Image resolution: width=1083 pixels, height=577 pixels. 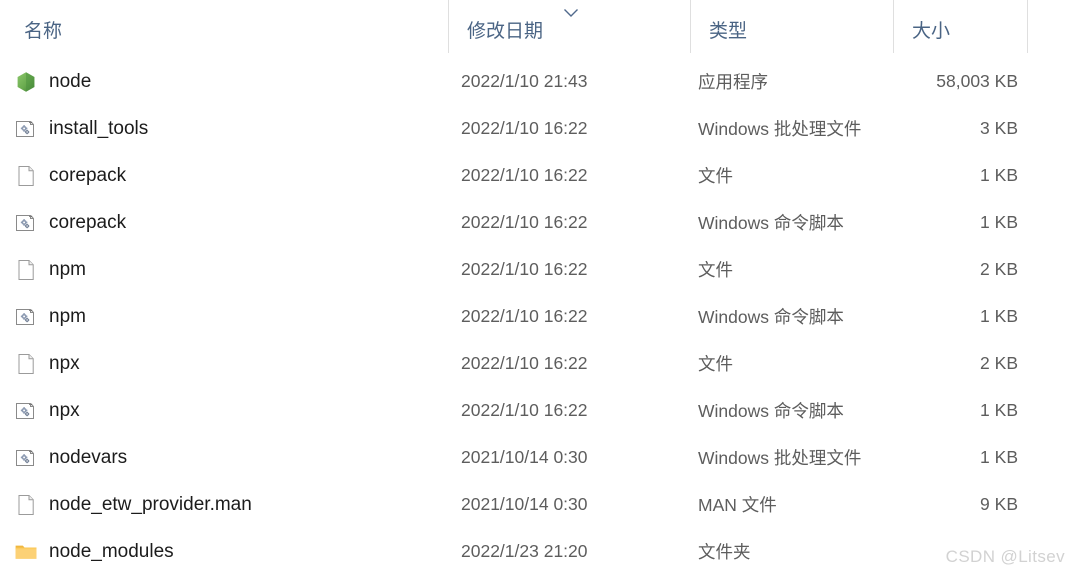 I want to click on file-name-cell: node, so click(x=224, y=82).